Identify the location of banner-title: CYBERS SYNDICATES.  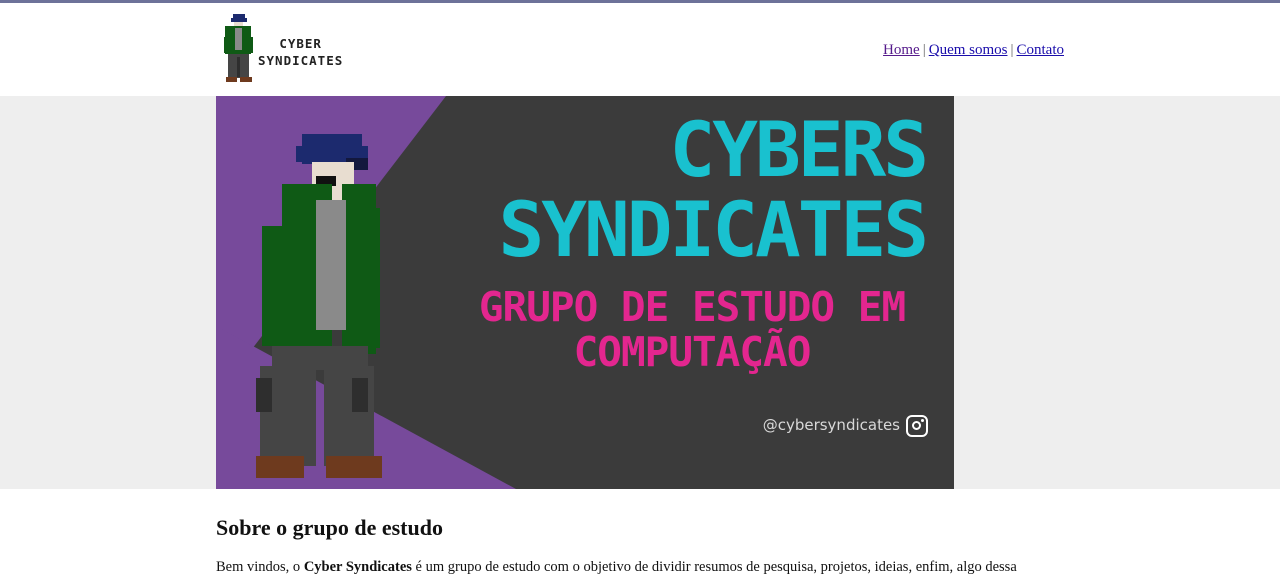
(713, 189).